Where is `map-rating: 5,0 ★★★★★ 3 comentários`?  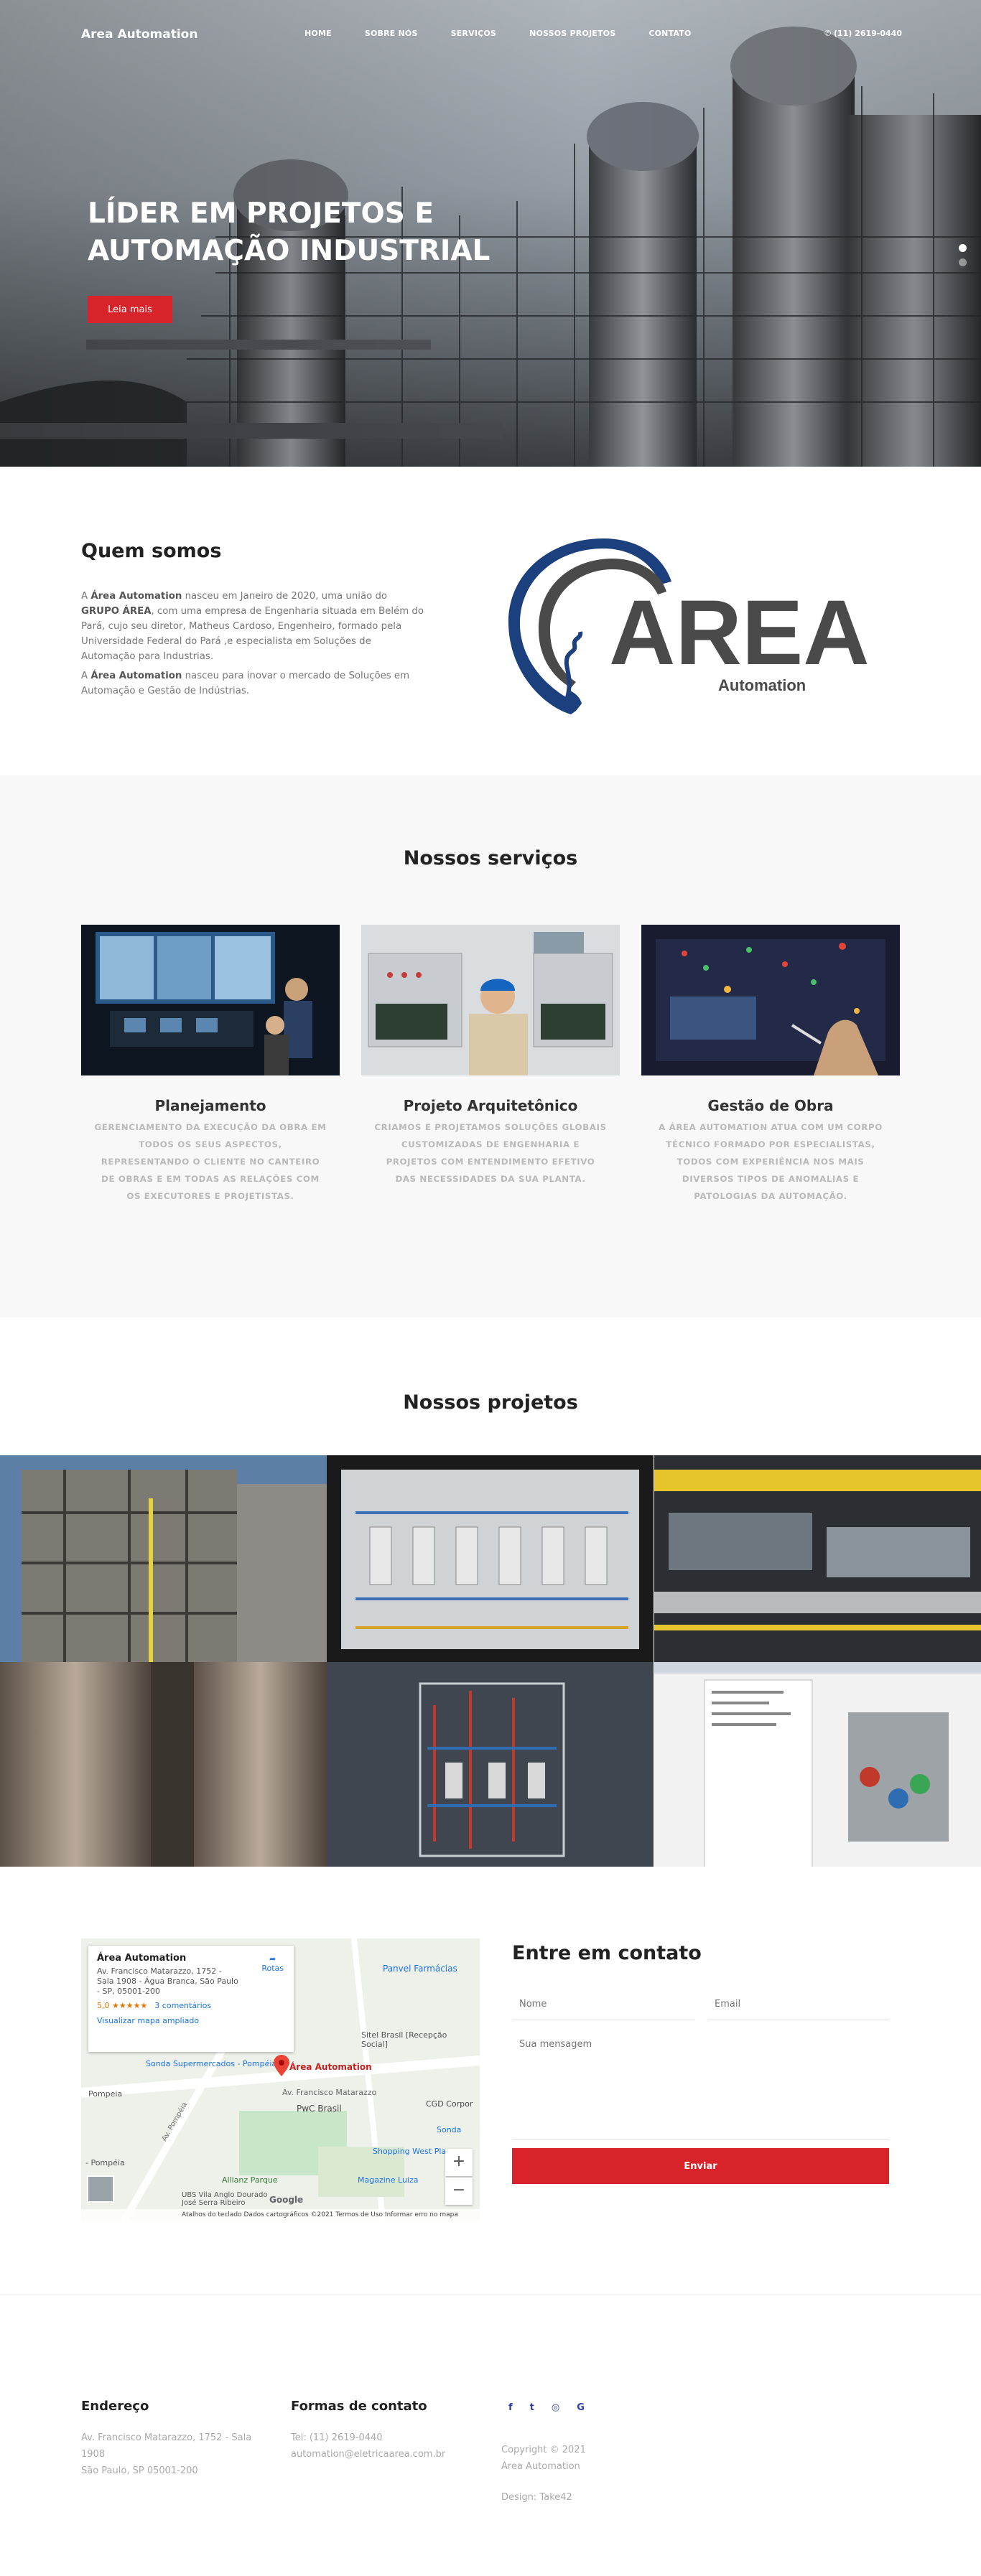 map-rating: 5,0 ★★★★★ 3 comentários is located at coordinates (191, 2005).